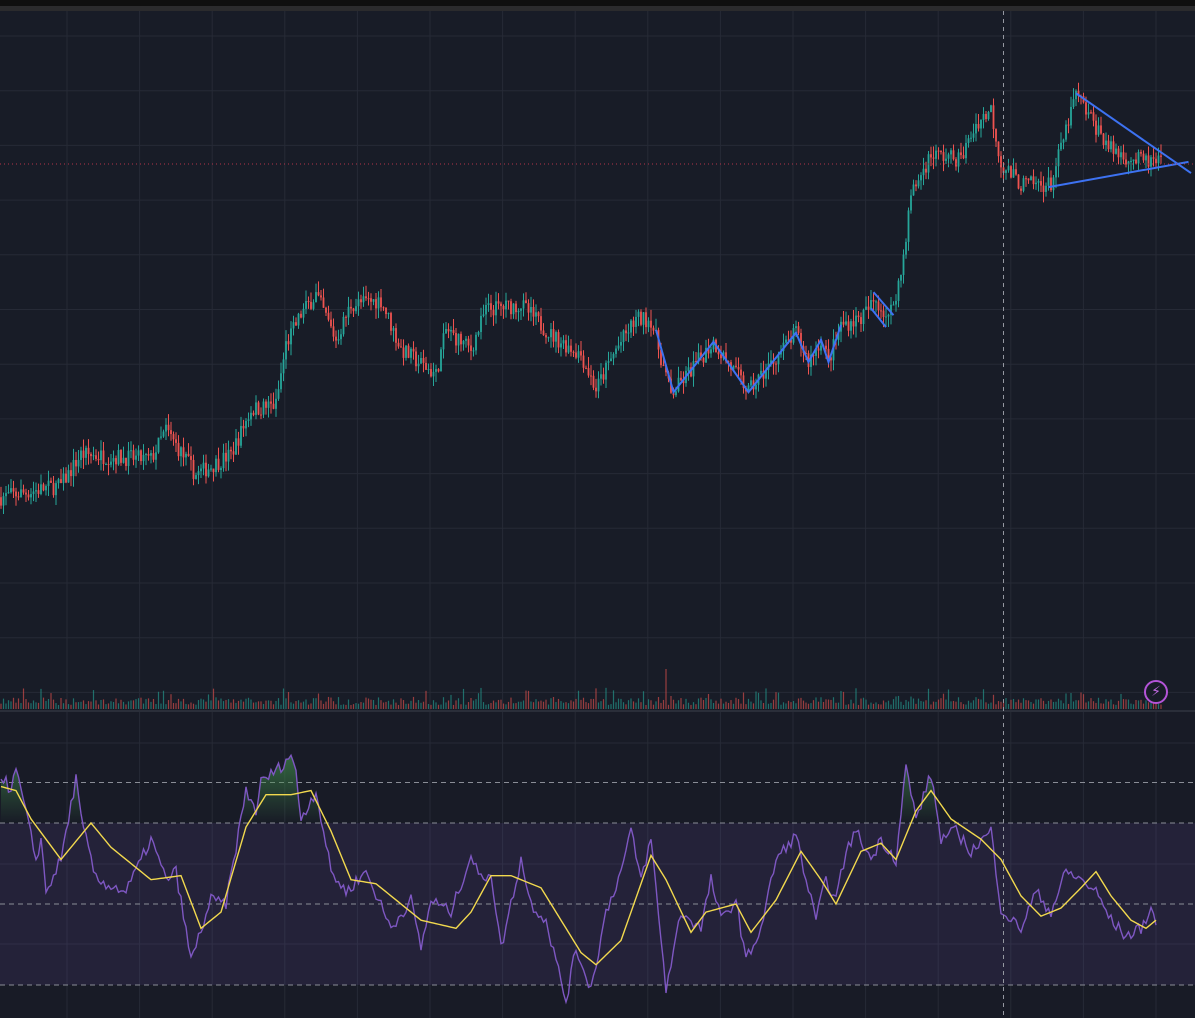  Describe the element at coordinates (1156, 692) in the screenshot. I see `lightning-icon: ⚡` at that location.